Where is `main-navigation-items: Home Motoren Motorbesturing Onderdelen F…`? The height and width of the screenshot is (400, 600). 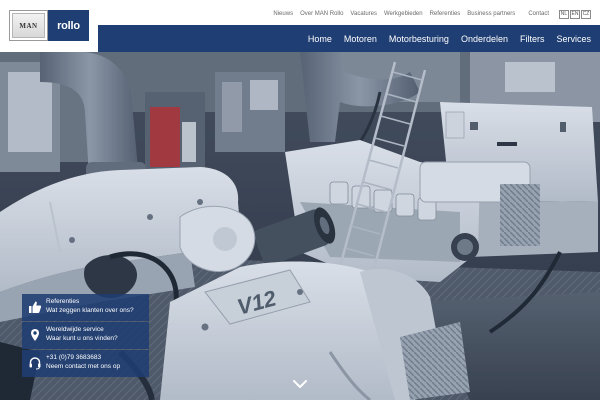
main-navigation-items: Home Motoren Motorbesturing Onderdelen F… is located at coordinates (443, 38).